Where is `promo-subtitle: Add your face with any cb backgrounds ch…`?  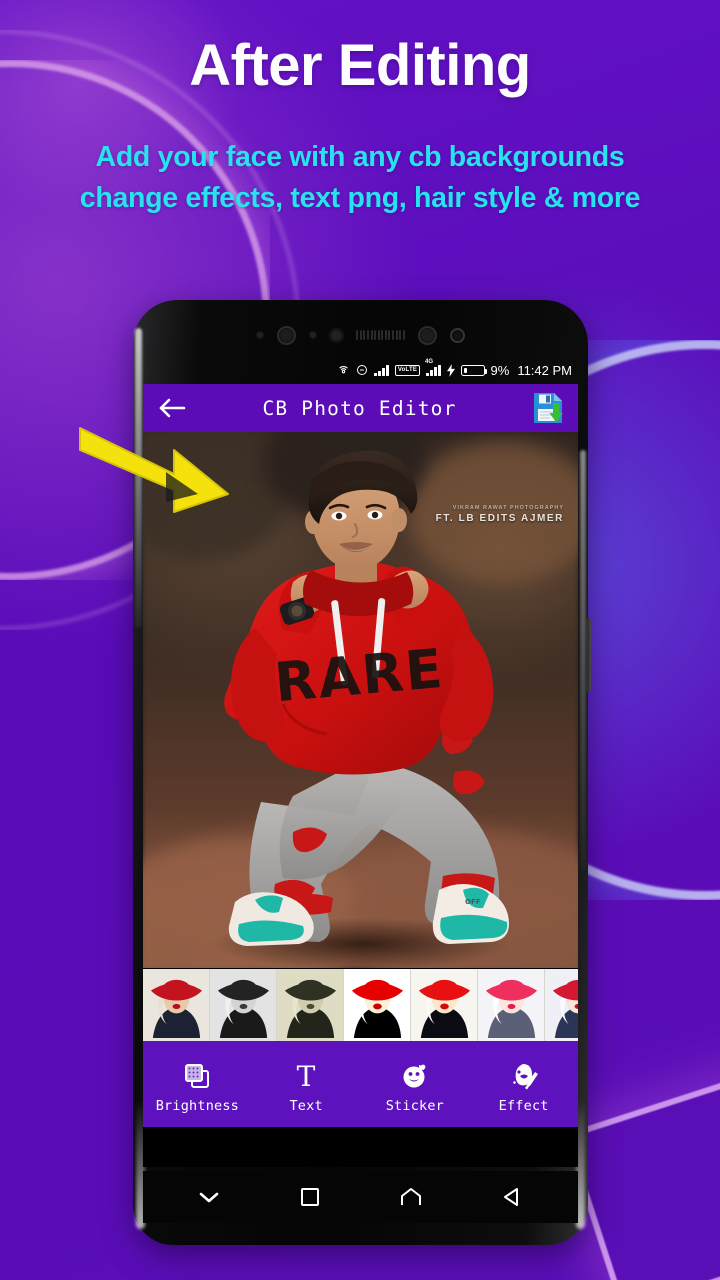
promo-subtitle: Add your face with any cb backgrounds ch… is located at coordinates (360, 178).